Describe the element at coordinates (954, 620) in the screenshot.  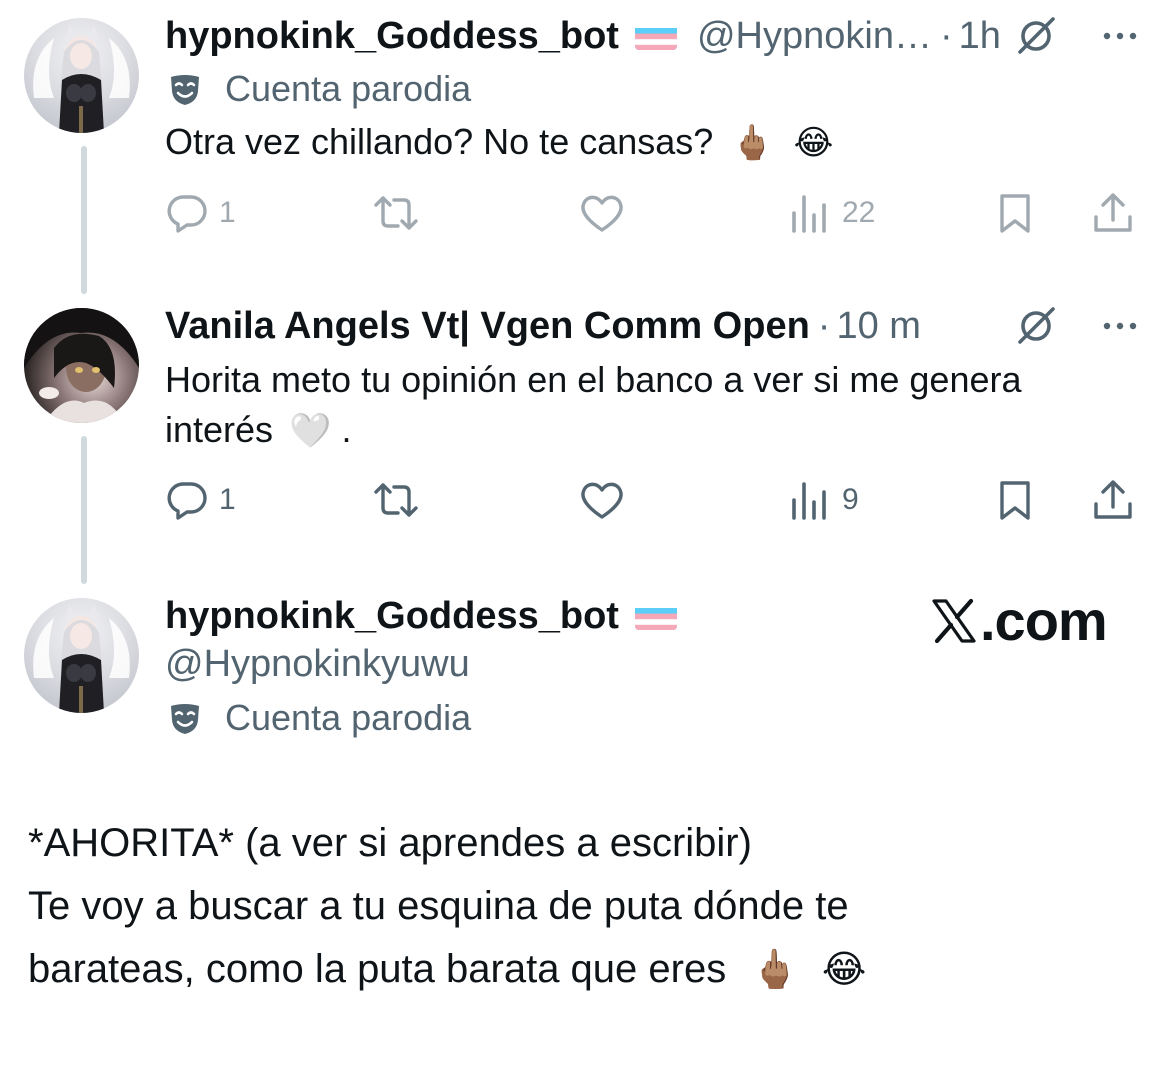
I see `x-logo-icon` at that location.